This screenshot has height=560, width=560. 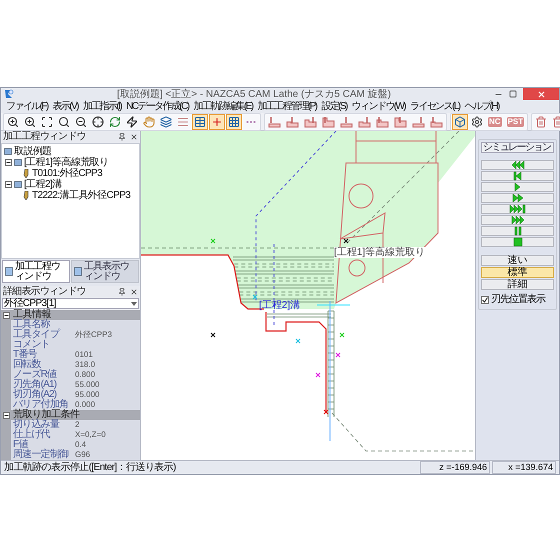 I want to click on property-name: 刃先角(A1), so click(x=35, y=385).